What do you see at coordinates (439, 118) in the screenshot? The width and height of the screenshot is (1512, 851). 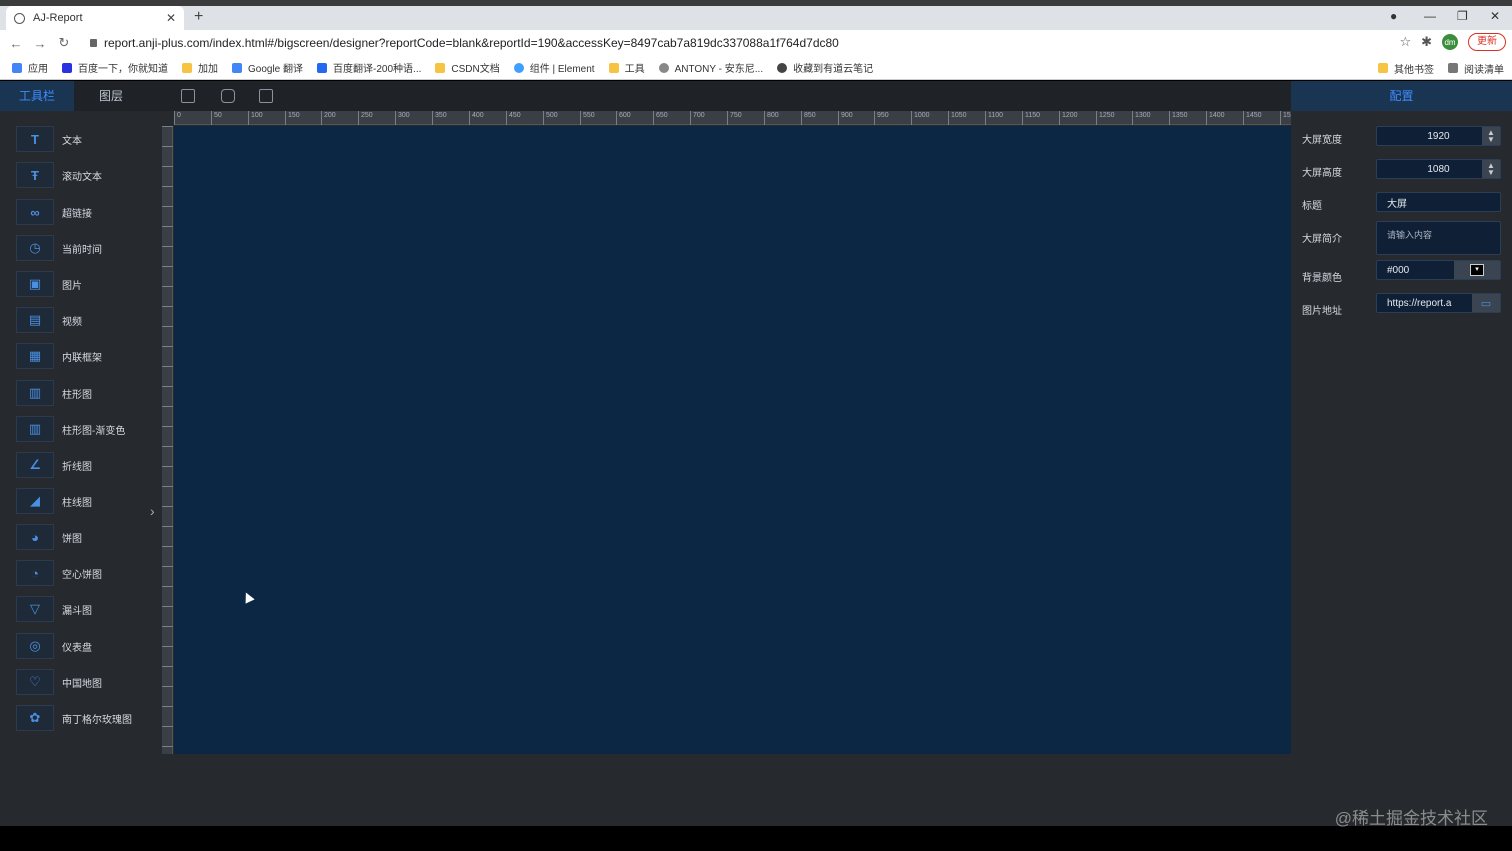 I see `ruler-tick-label: 350` at bounding box center [439, 118].